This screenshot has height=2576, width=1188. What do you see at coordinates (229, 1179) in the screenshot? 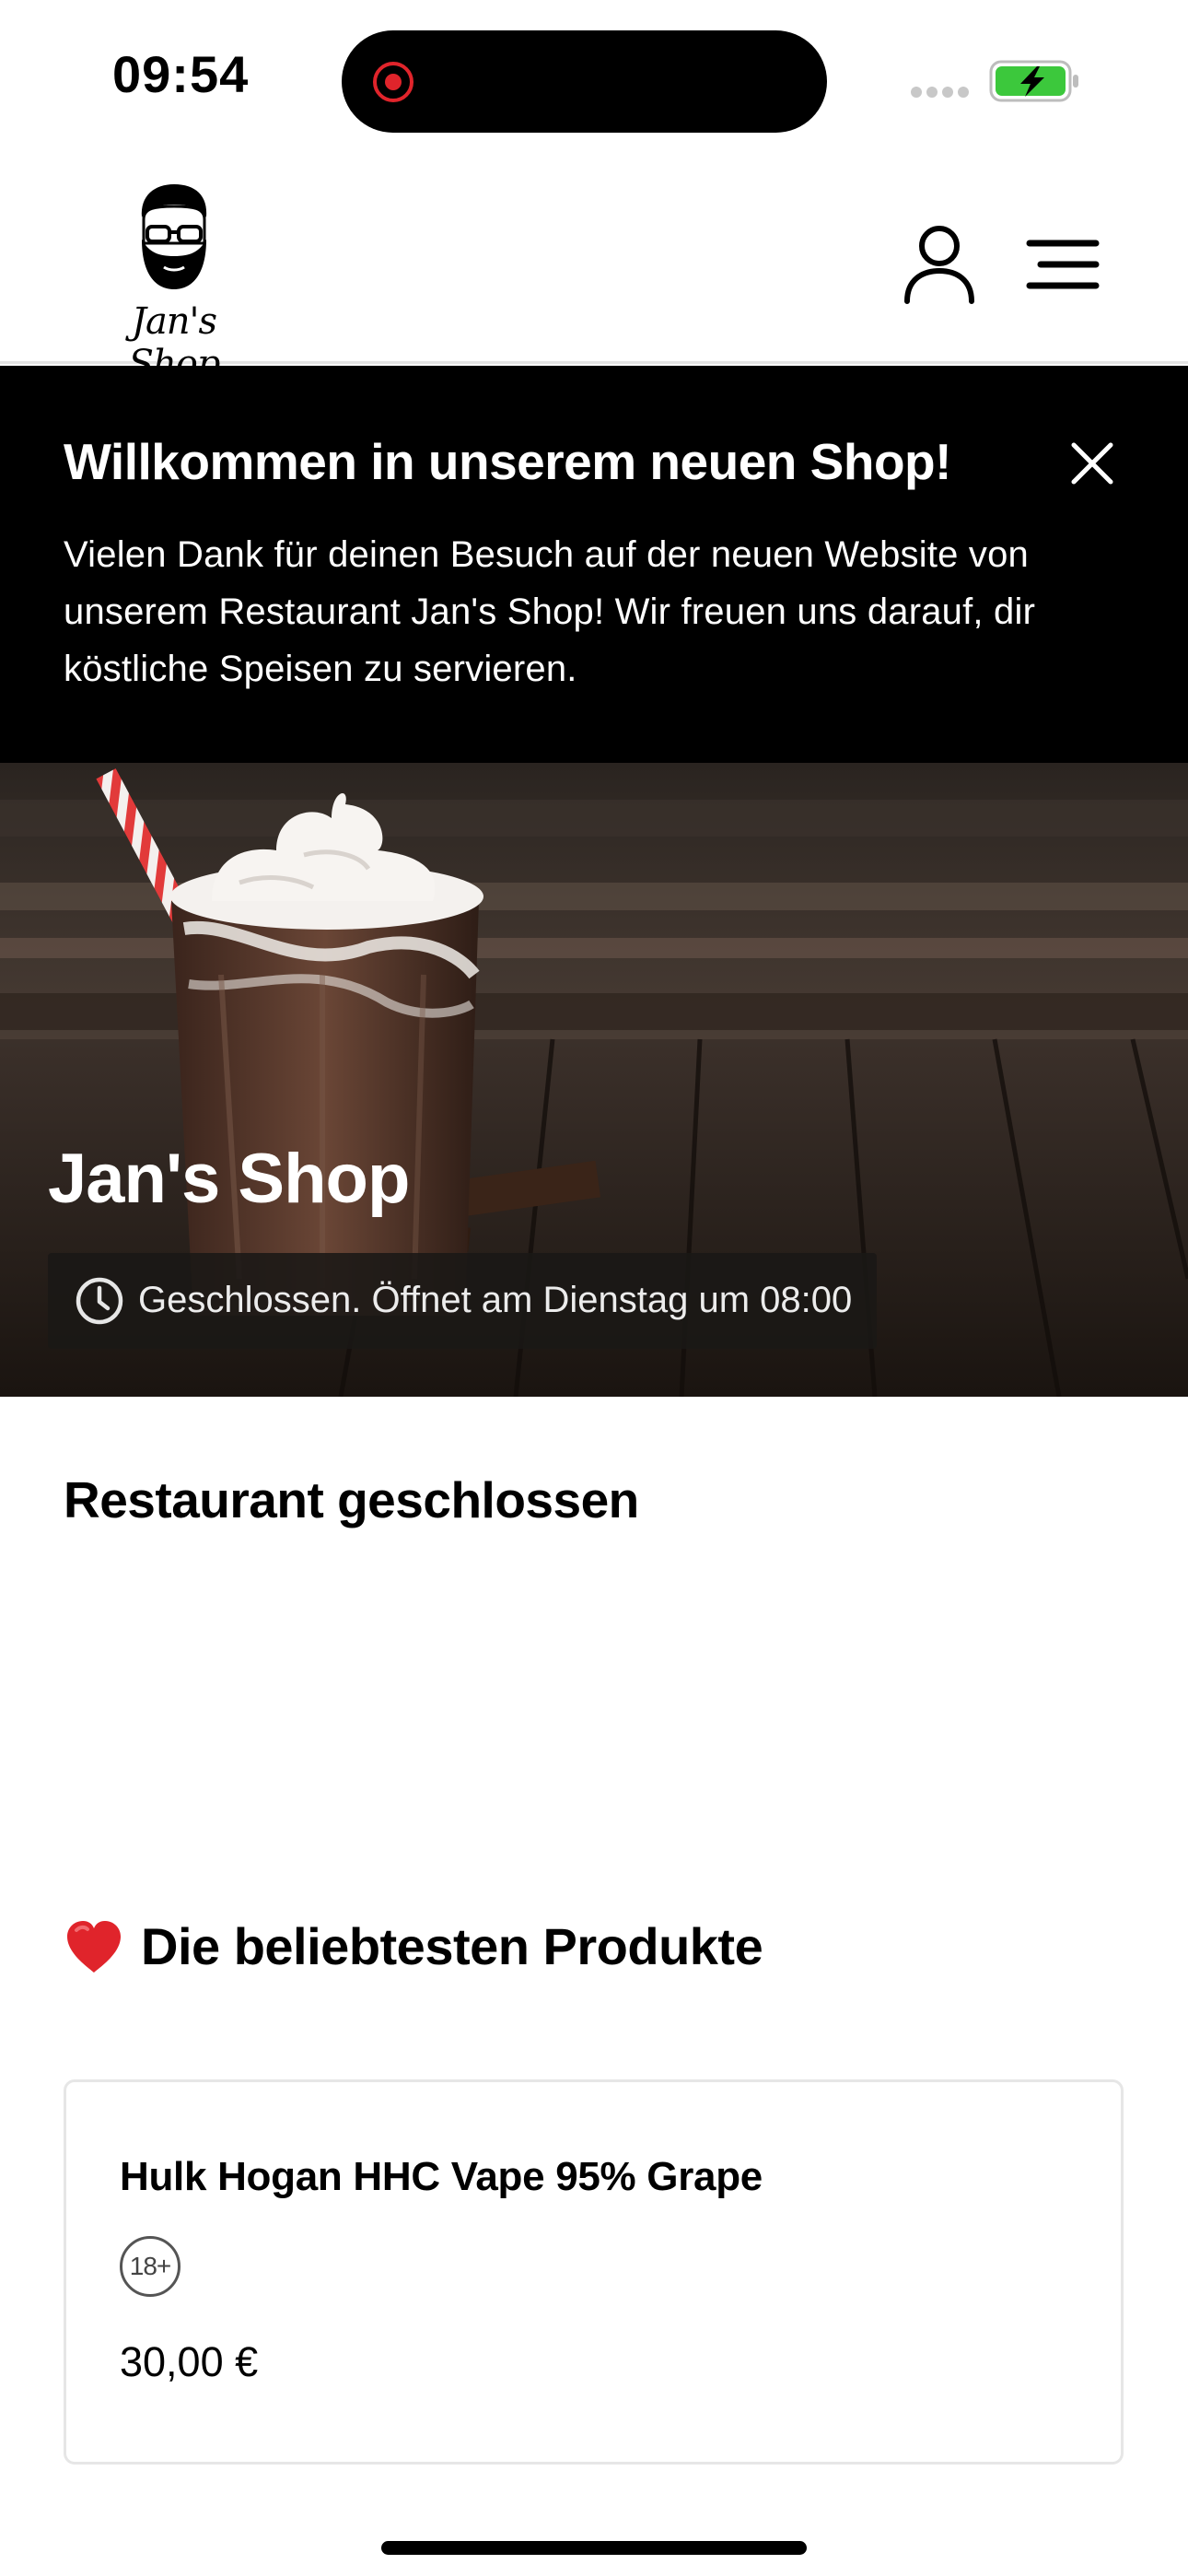
I see `hero-title: Jan's Shop` at bounding box center [229, 1179].